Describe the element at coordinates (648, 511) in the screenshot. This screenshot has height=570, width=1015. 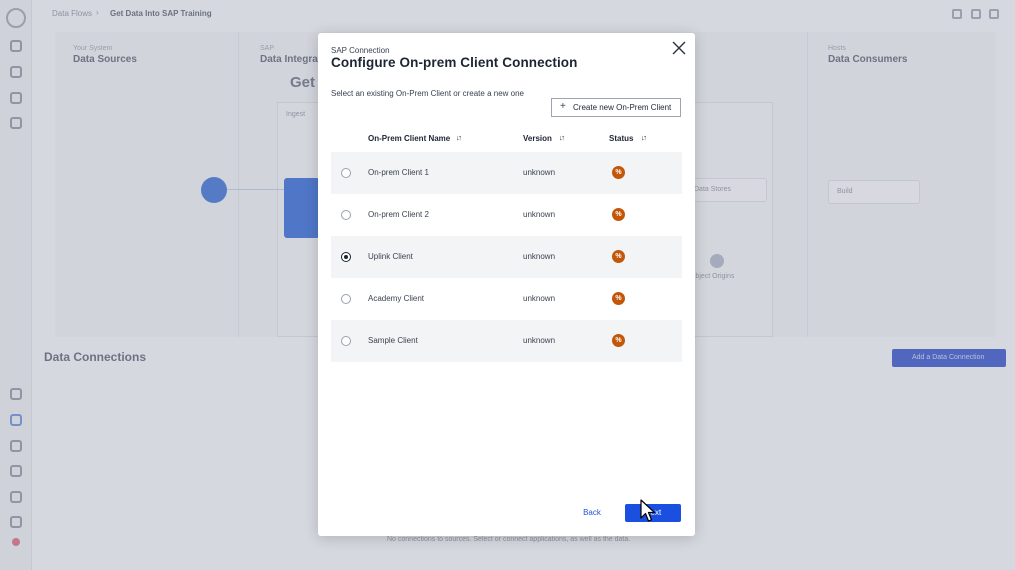
I see `mouse-pointer-icon` at that location.